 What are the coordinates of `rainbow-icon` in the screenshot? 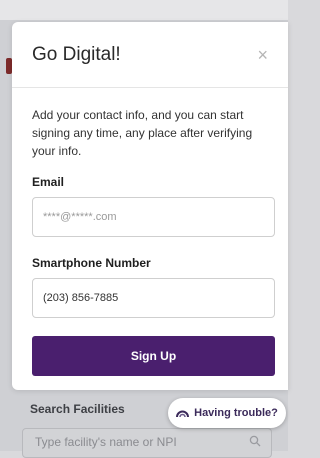 It's located at (183, 413).